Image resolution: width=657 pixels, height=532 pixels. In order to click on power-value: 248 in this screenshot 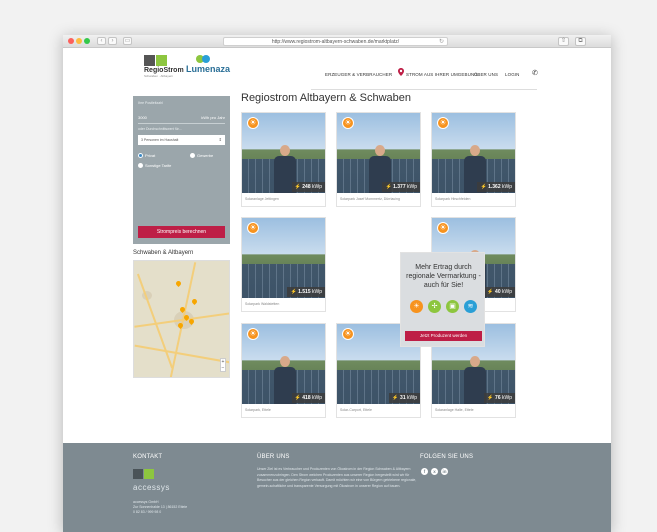, I will do `click(306, 187)`.